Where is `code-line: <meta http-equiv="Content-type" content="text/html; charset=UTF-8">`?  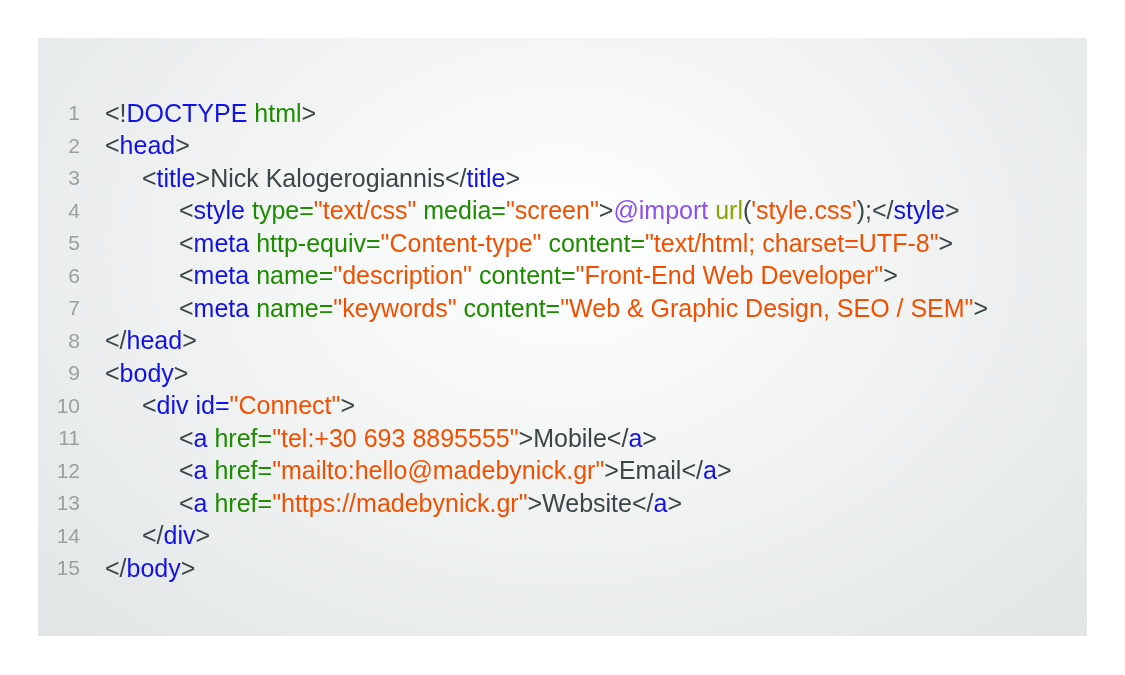
code-line: <meta http-equiv="Content-type" content="text/html; charset=UTF-8"> is located at coordinates (566, 243).